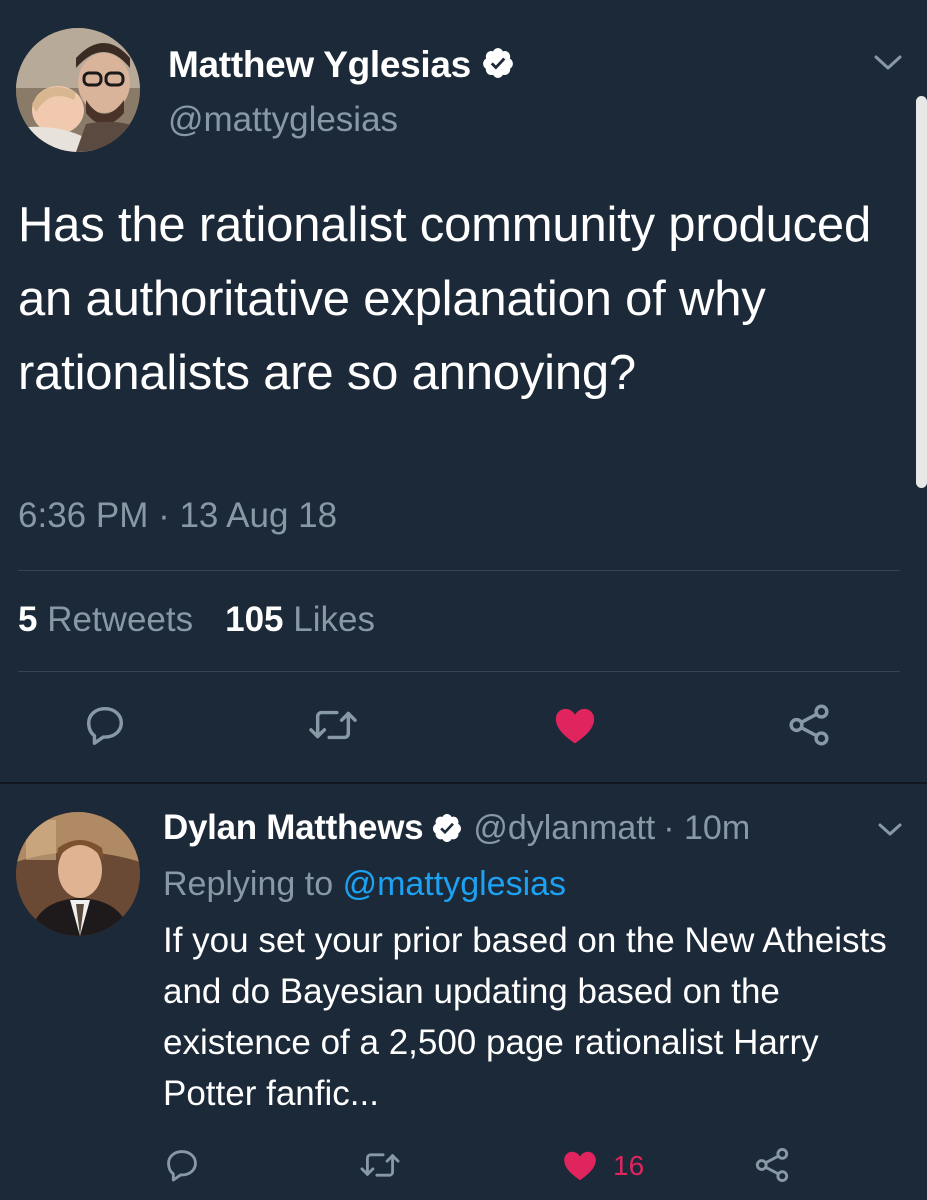 Image resolution: width=927 pixels, height=1200 pixels. I want to click on avatar, so click(78, 90).